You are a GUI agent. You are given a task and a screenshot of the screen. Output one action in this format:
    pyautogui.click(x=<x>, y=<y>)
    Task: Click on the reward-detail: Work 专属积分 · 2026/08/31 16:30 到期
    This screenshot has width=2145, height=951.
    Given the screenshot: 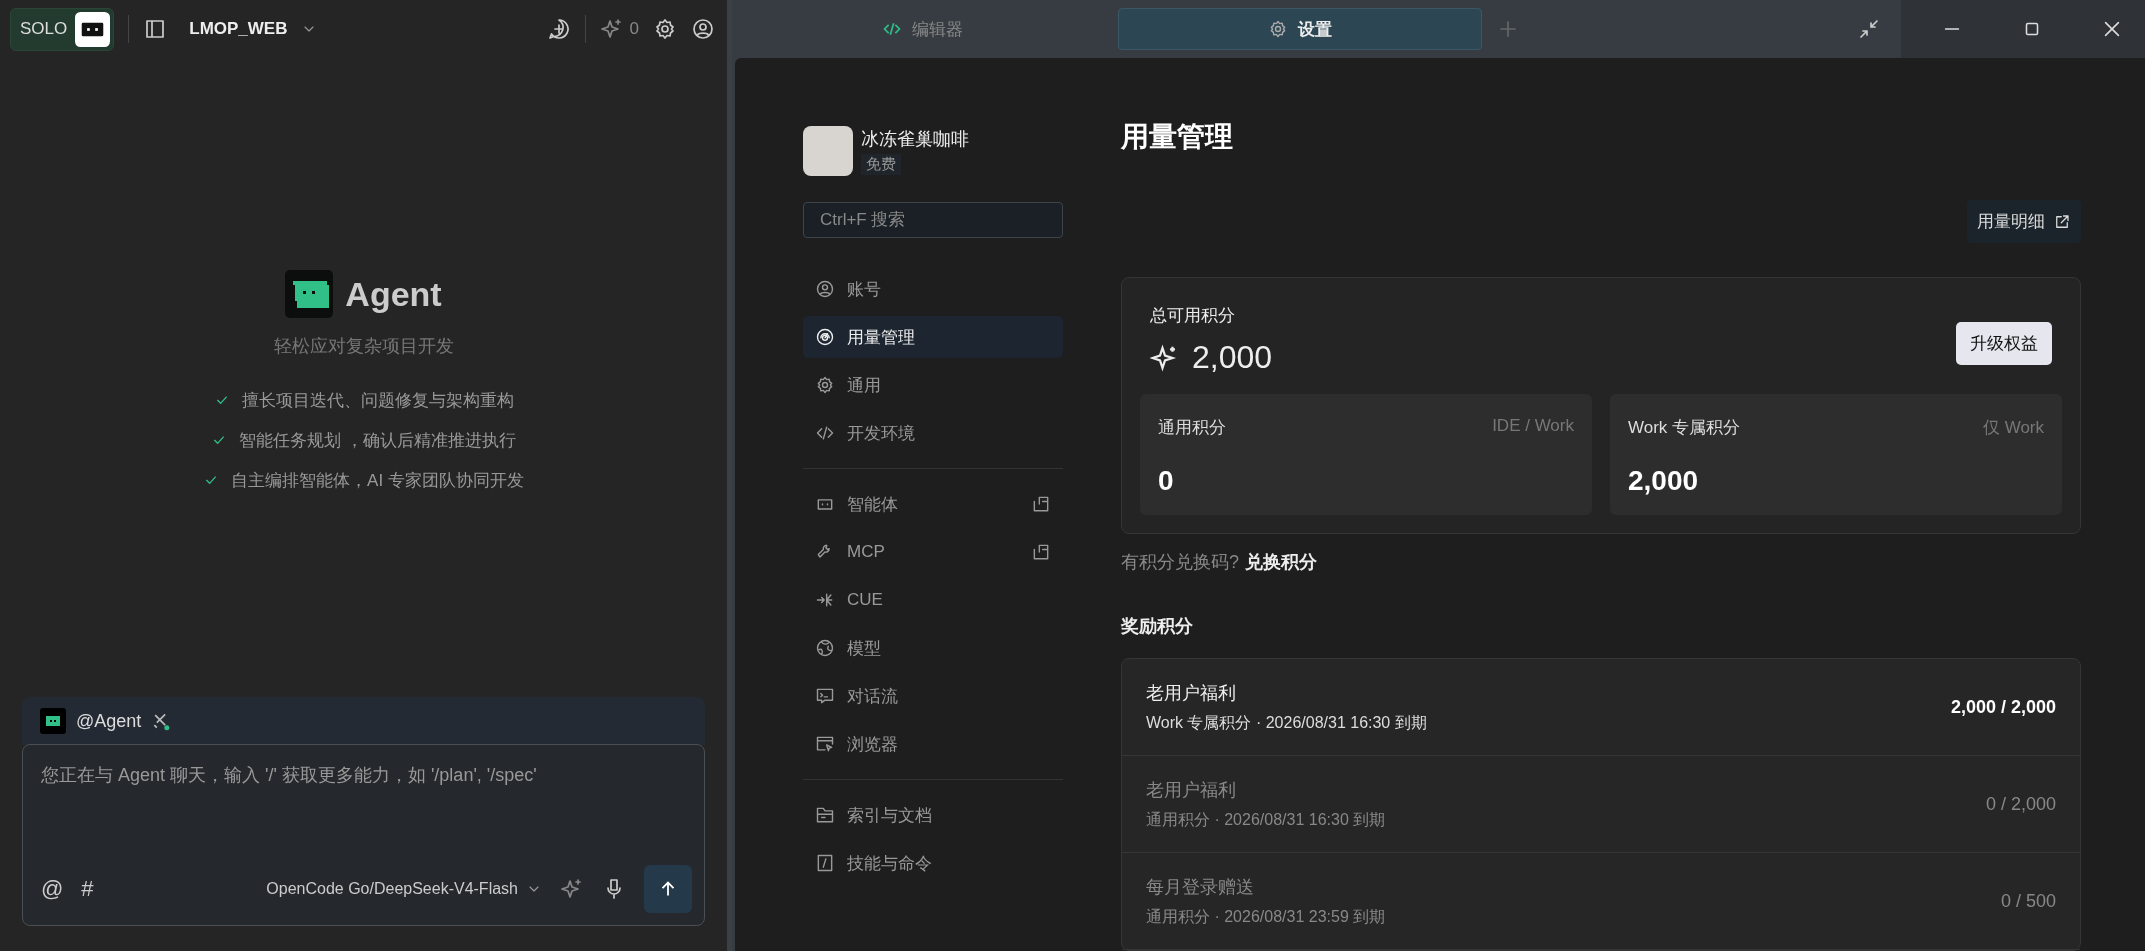 What is the action you would take?
    pyautogui.click(x=1287, y=722)
    